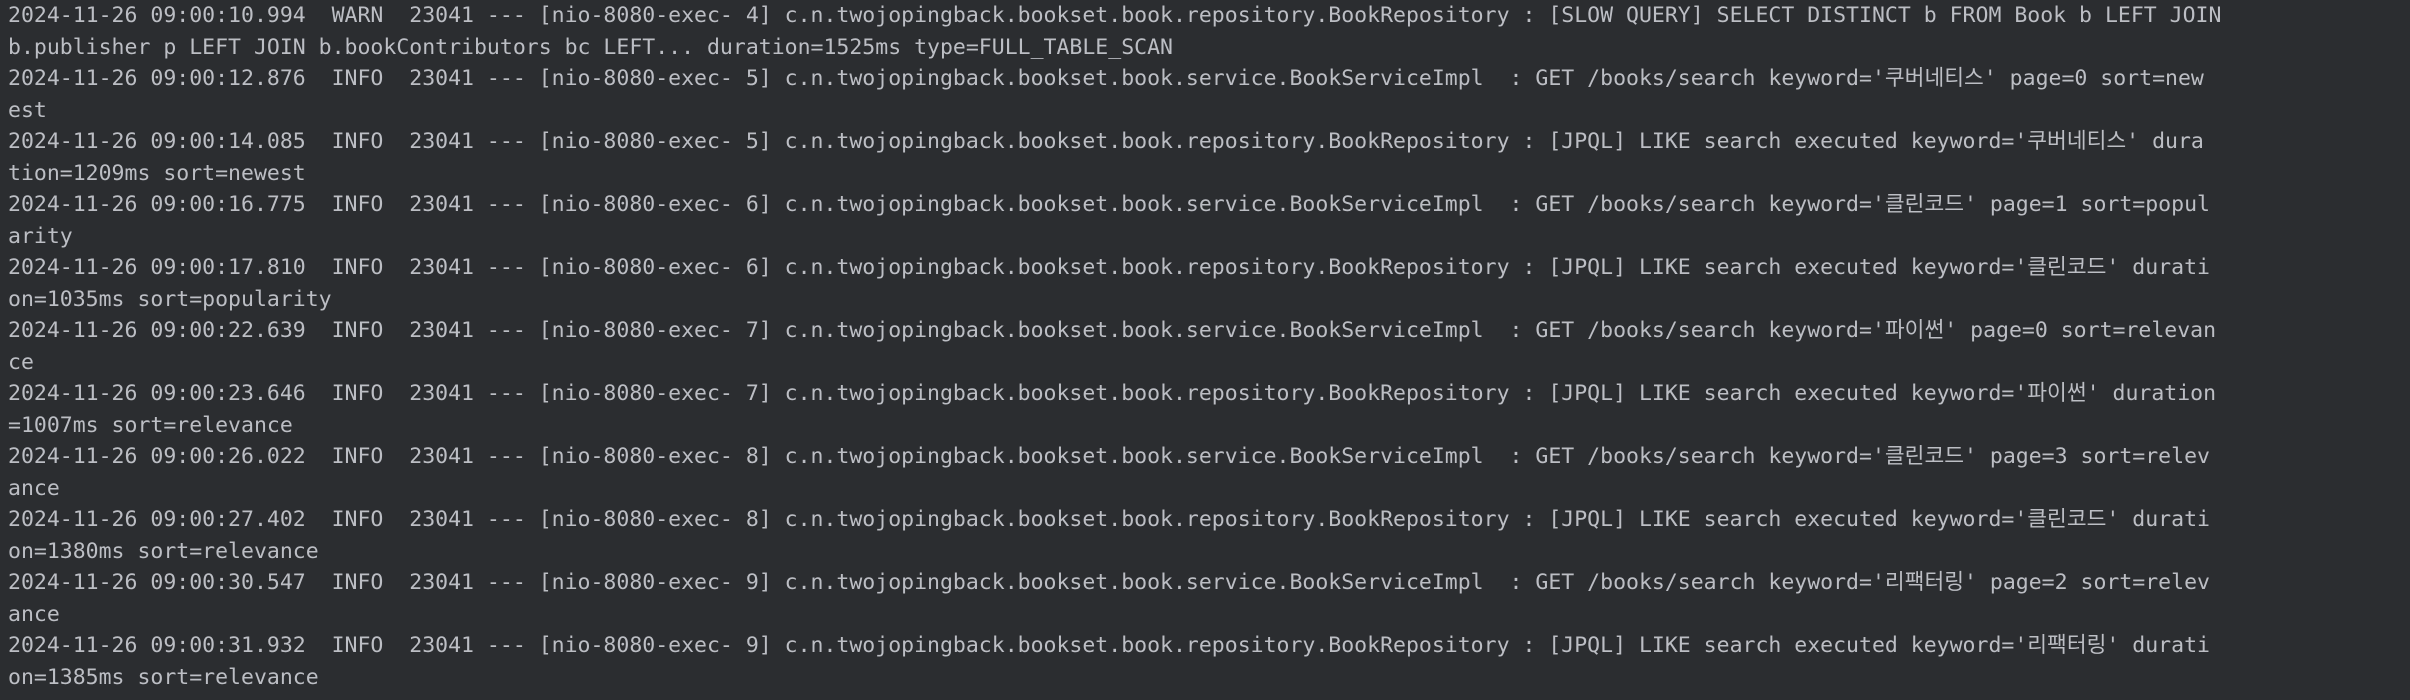 The image size is (2410, 700). Describe the element at coordinates (163, 551) in the screenshot. I see `log-line: on=1380ms sort=relevance` at that location.